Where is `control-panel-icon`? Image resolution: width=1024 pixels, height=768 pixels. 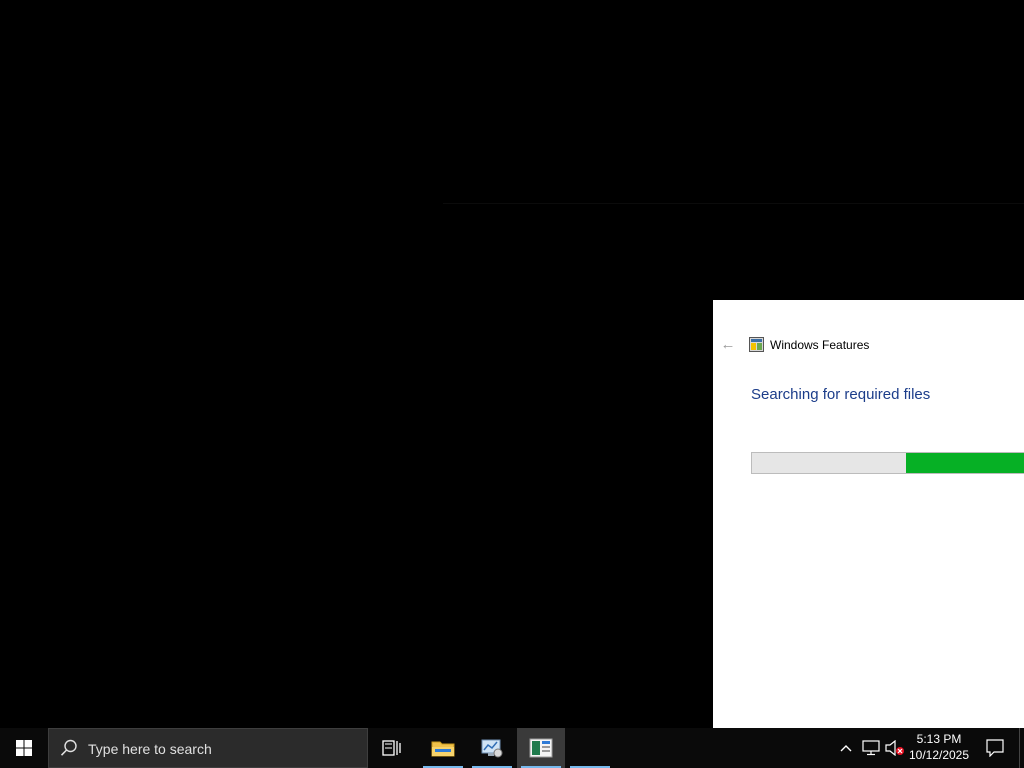
control-panel-icon is located at coordinates (492, 748).